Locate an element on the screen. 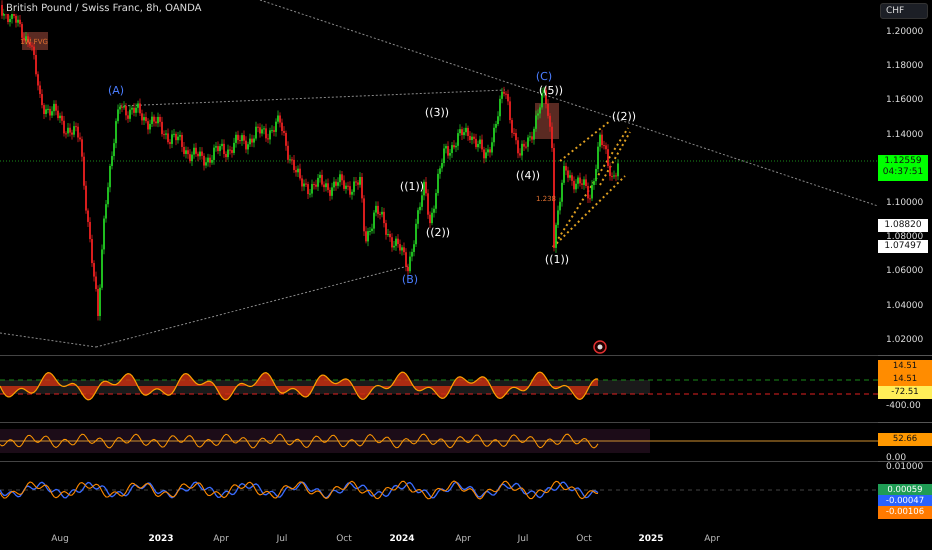  price-label: 1.04000 is located at coordinates (905, 305).